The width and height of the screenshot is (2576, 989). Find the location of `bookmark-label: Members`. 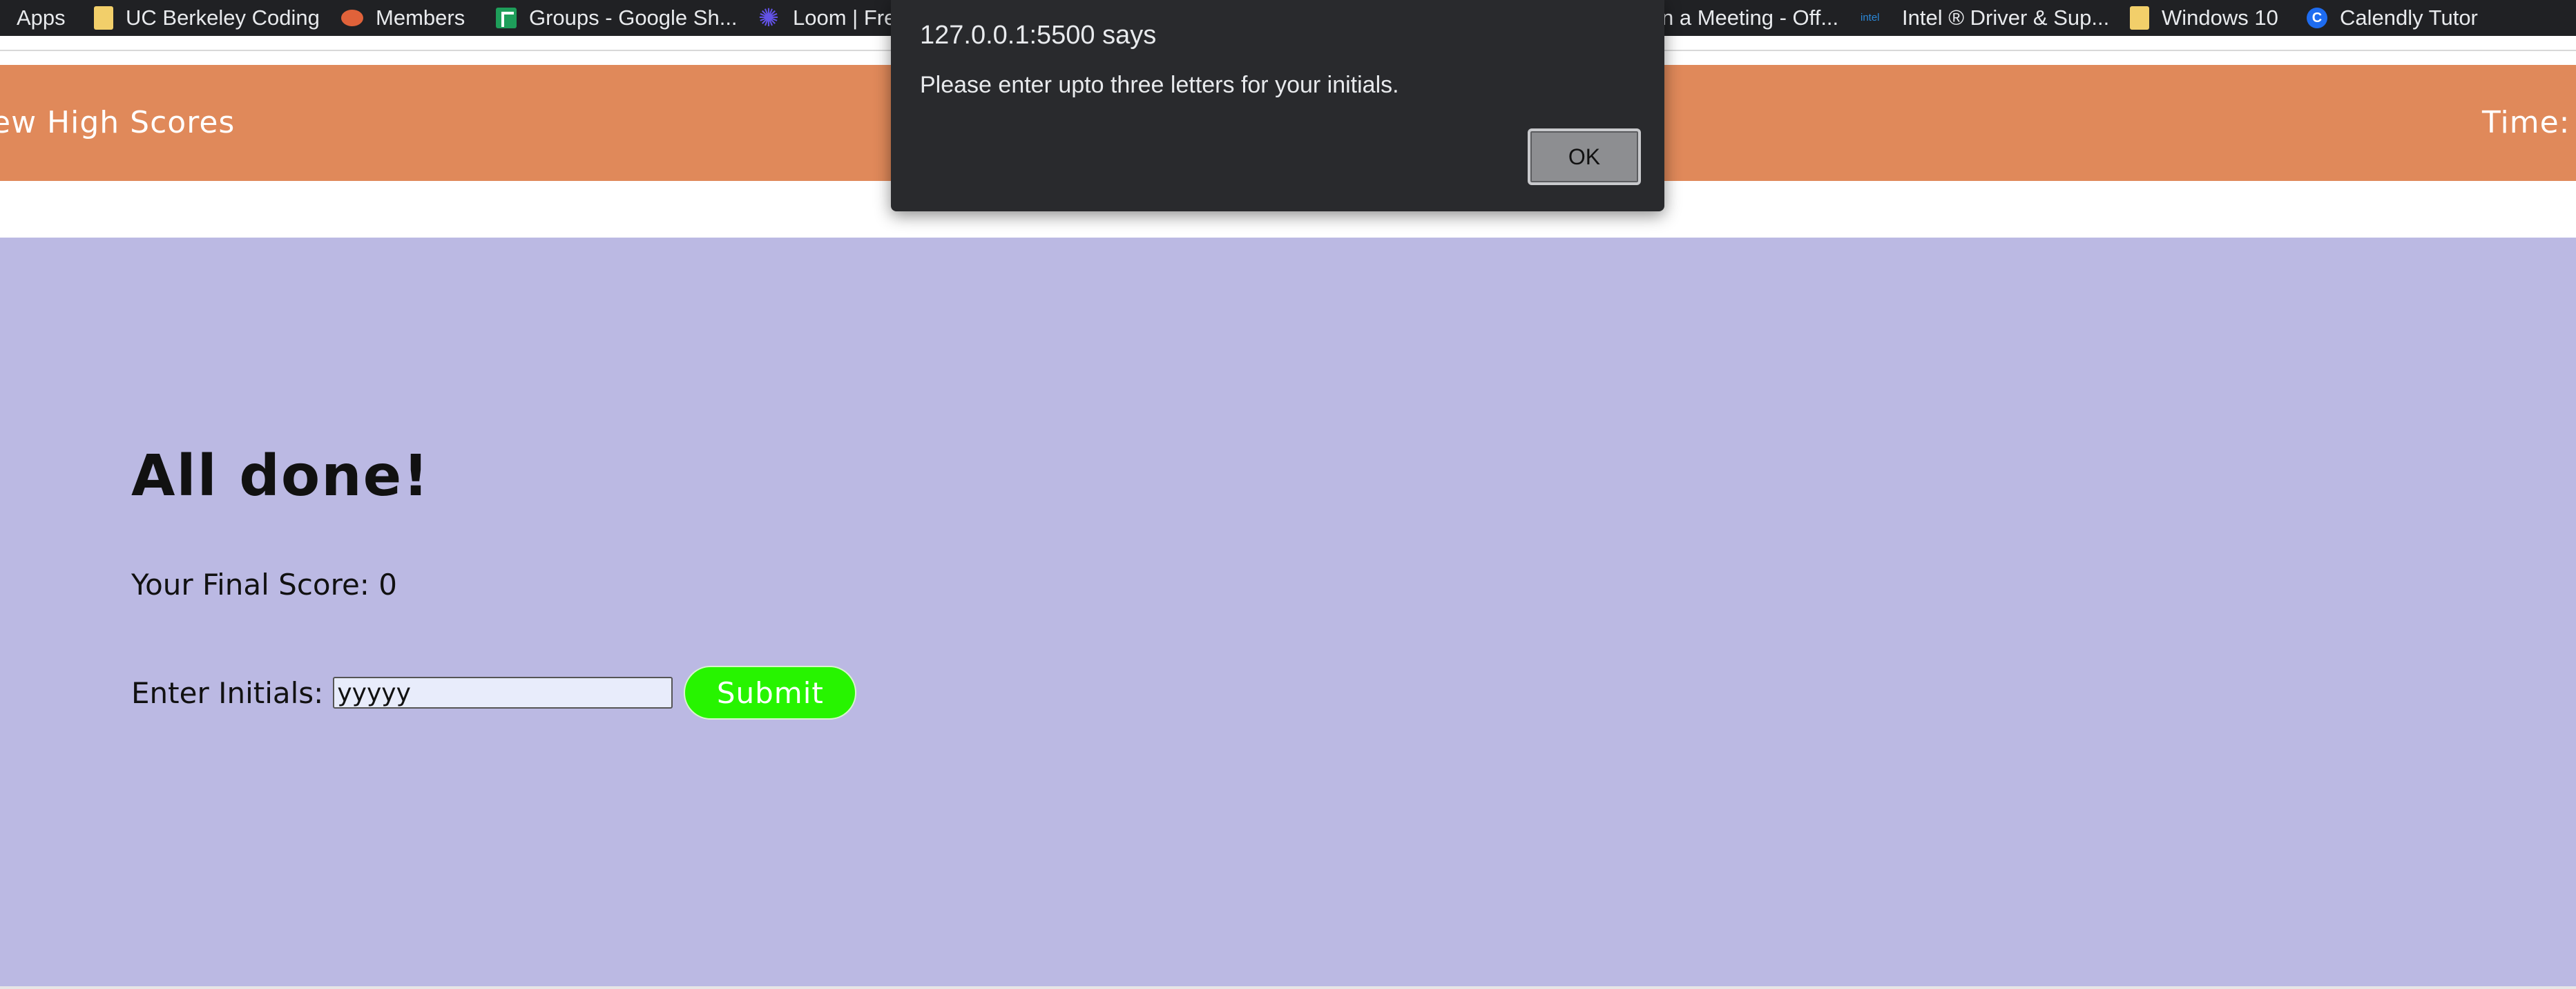

bookmark-label: Members is located at coordinates (420, 18).